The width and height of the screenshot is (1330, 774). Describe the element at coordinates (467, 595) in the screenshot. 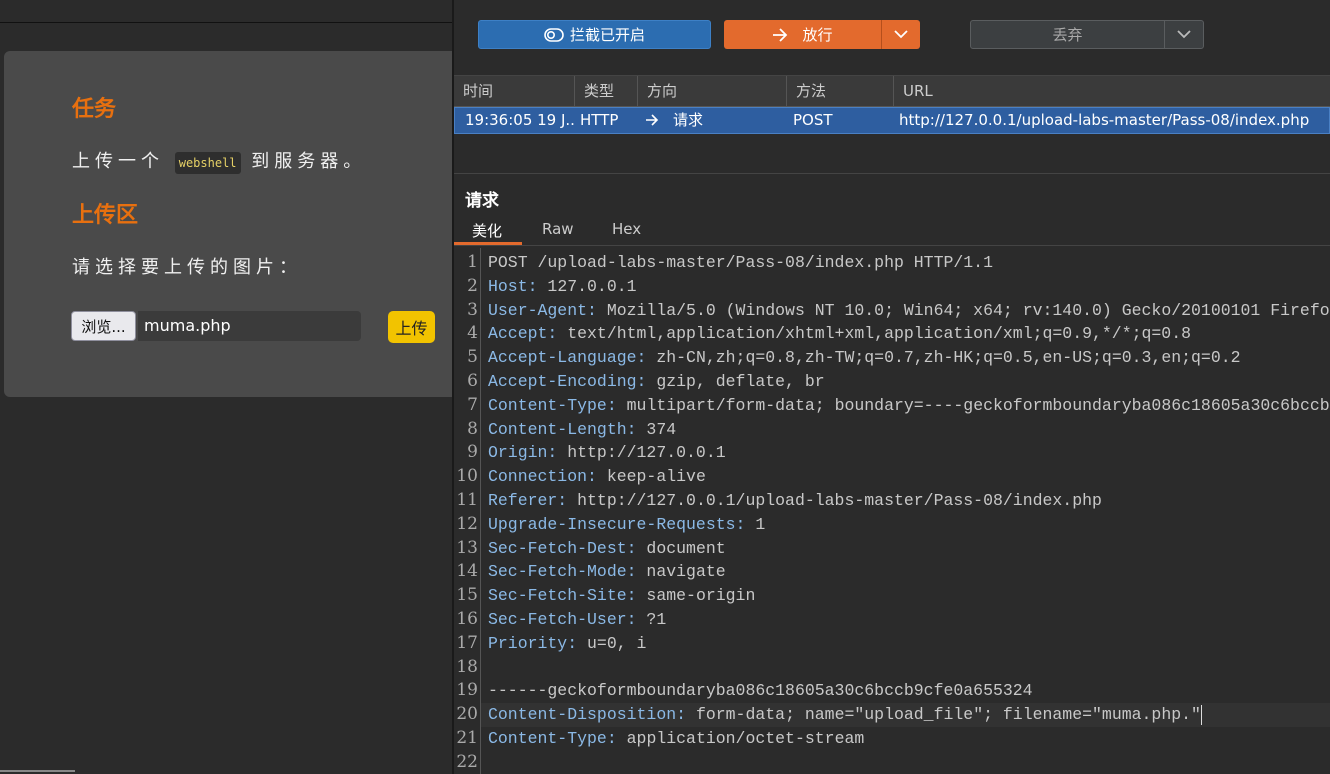

I see `line-number: 15` at that location.